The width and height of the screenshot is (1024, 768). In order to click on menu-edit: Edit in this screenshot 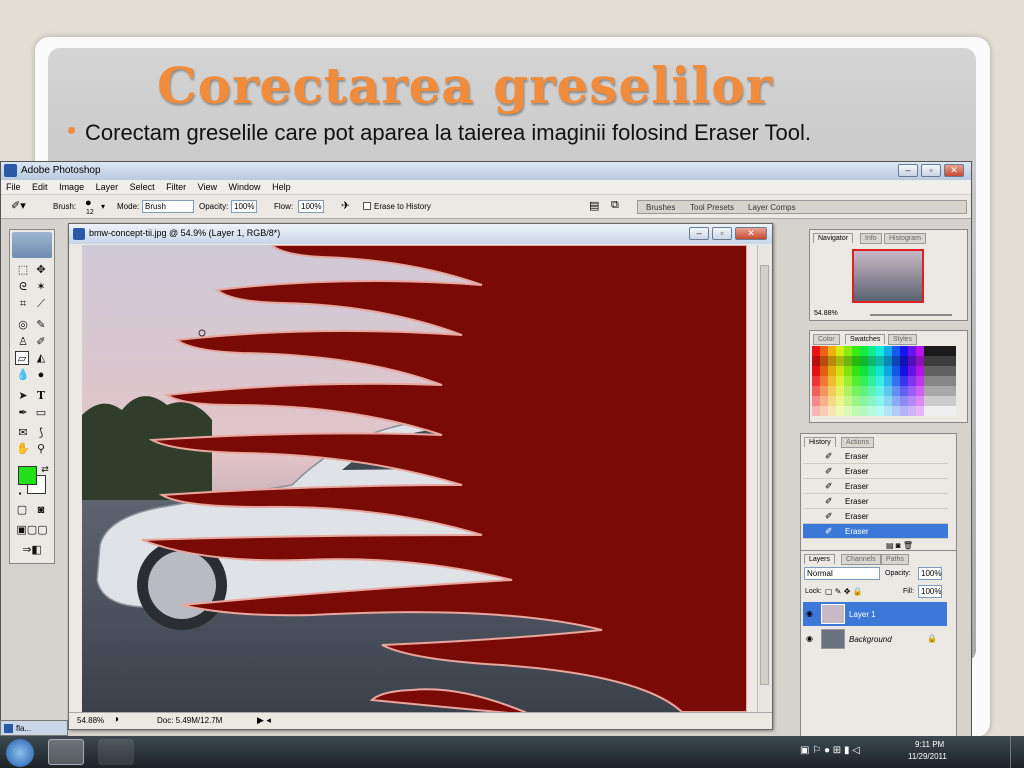, I will do `click(40, 187)`.